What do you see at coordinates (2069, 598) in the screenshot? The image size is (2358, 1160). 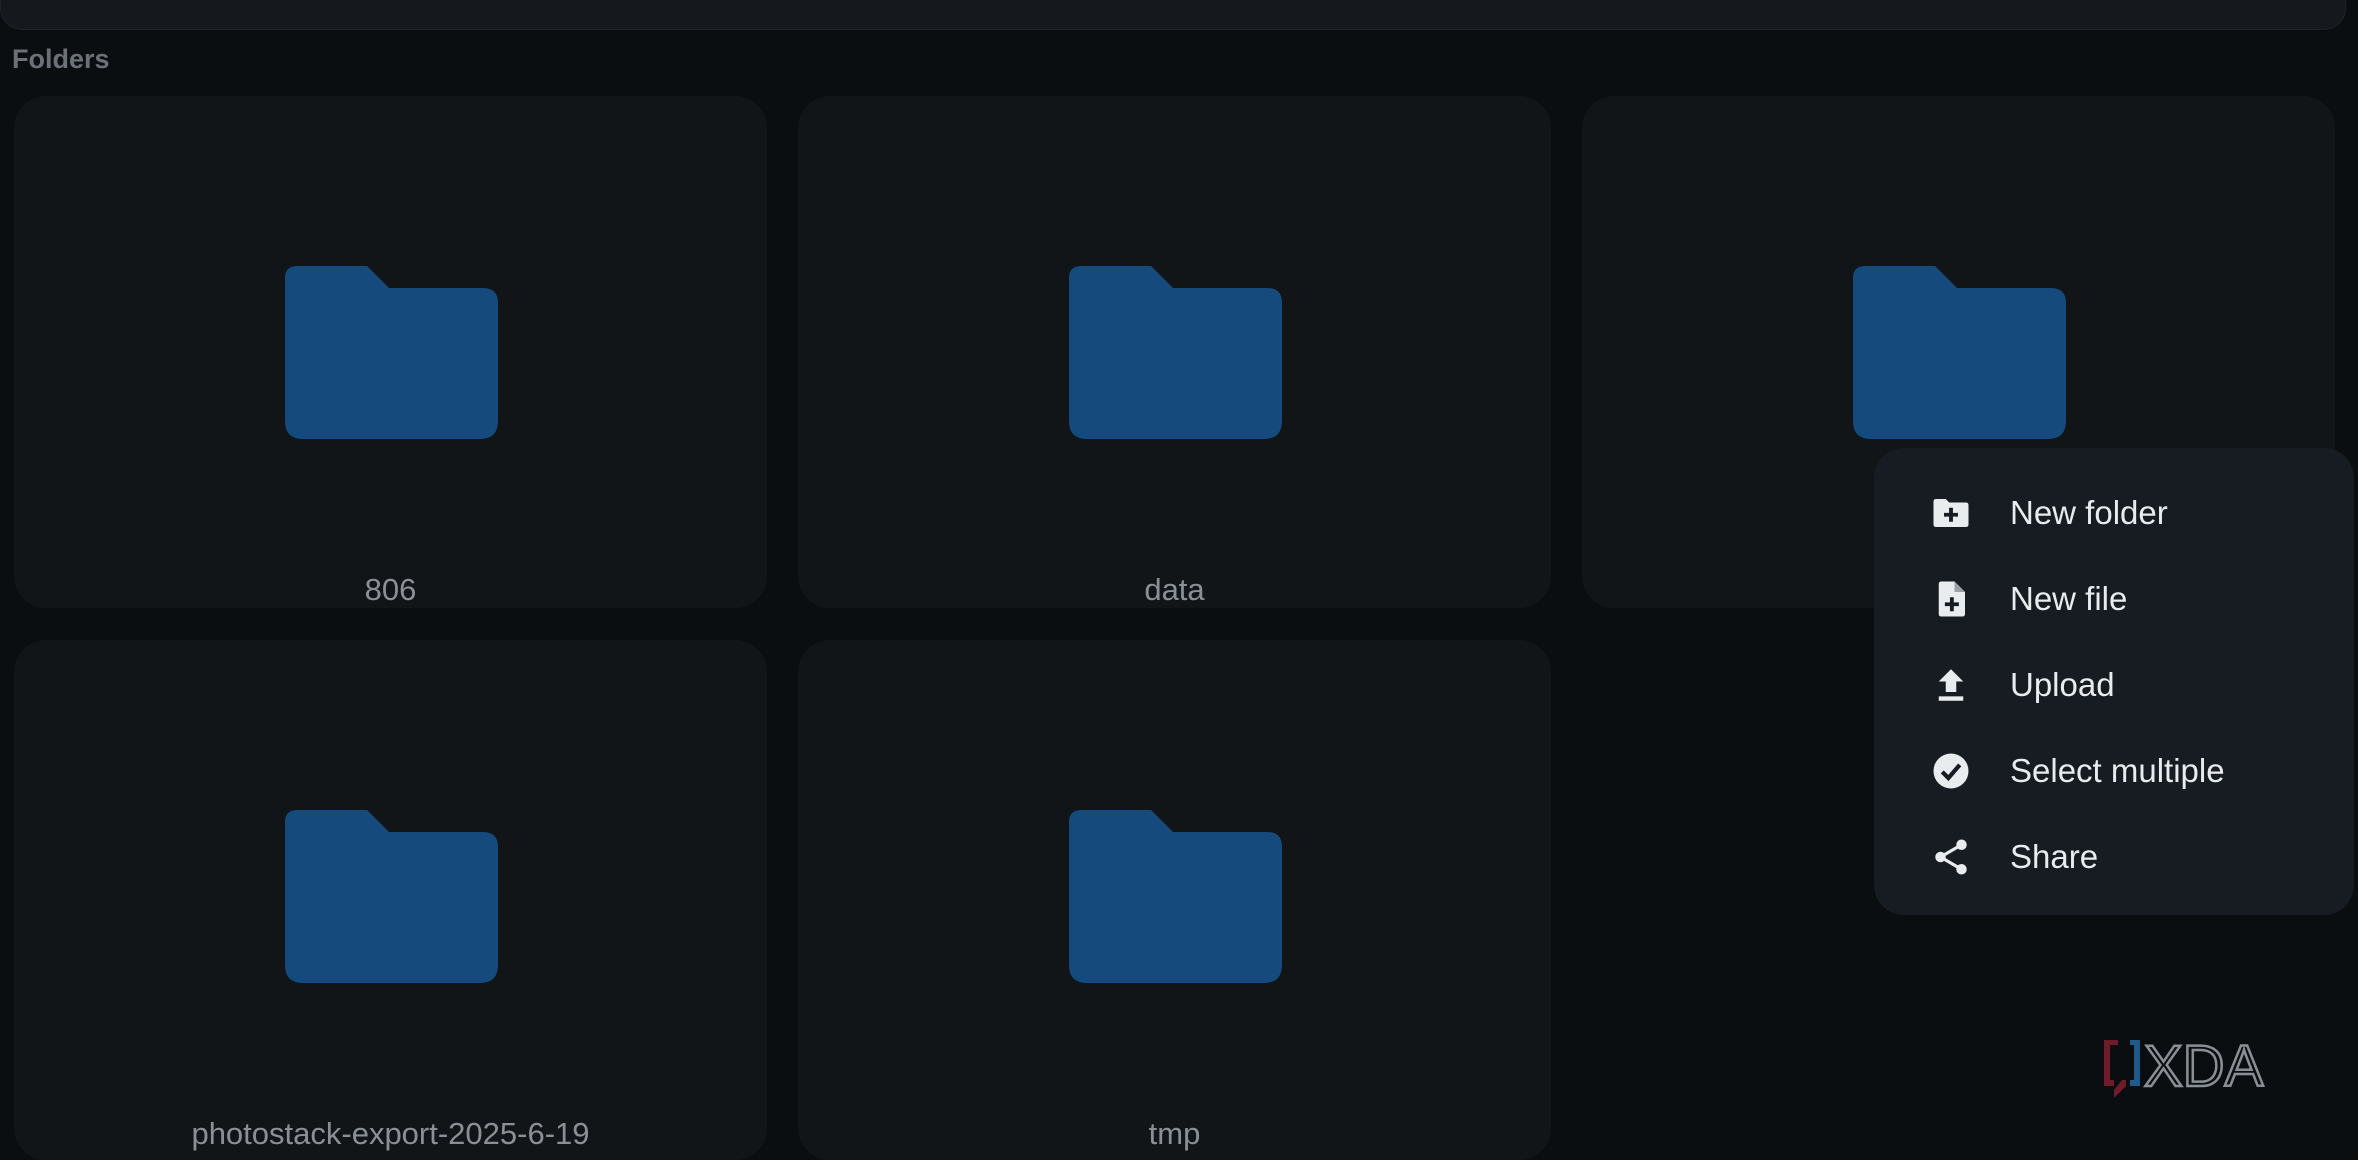 I see `menu-item-label: New file` at bounding box center [2069, 598].